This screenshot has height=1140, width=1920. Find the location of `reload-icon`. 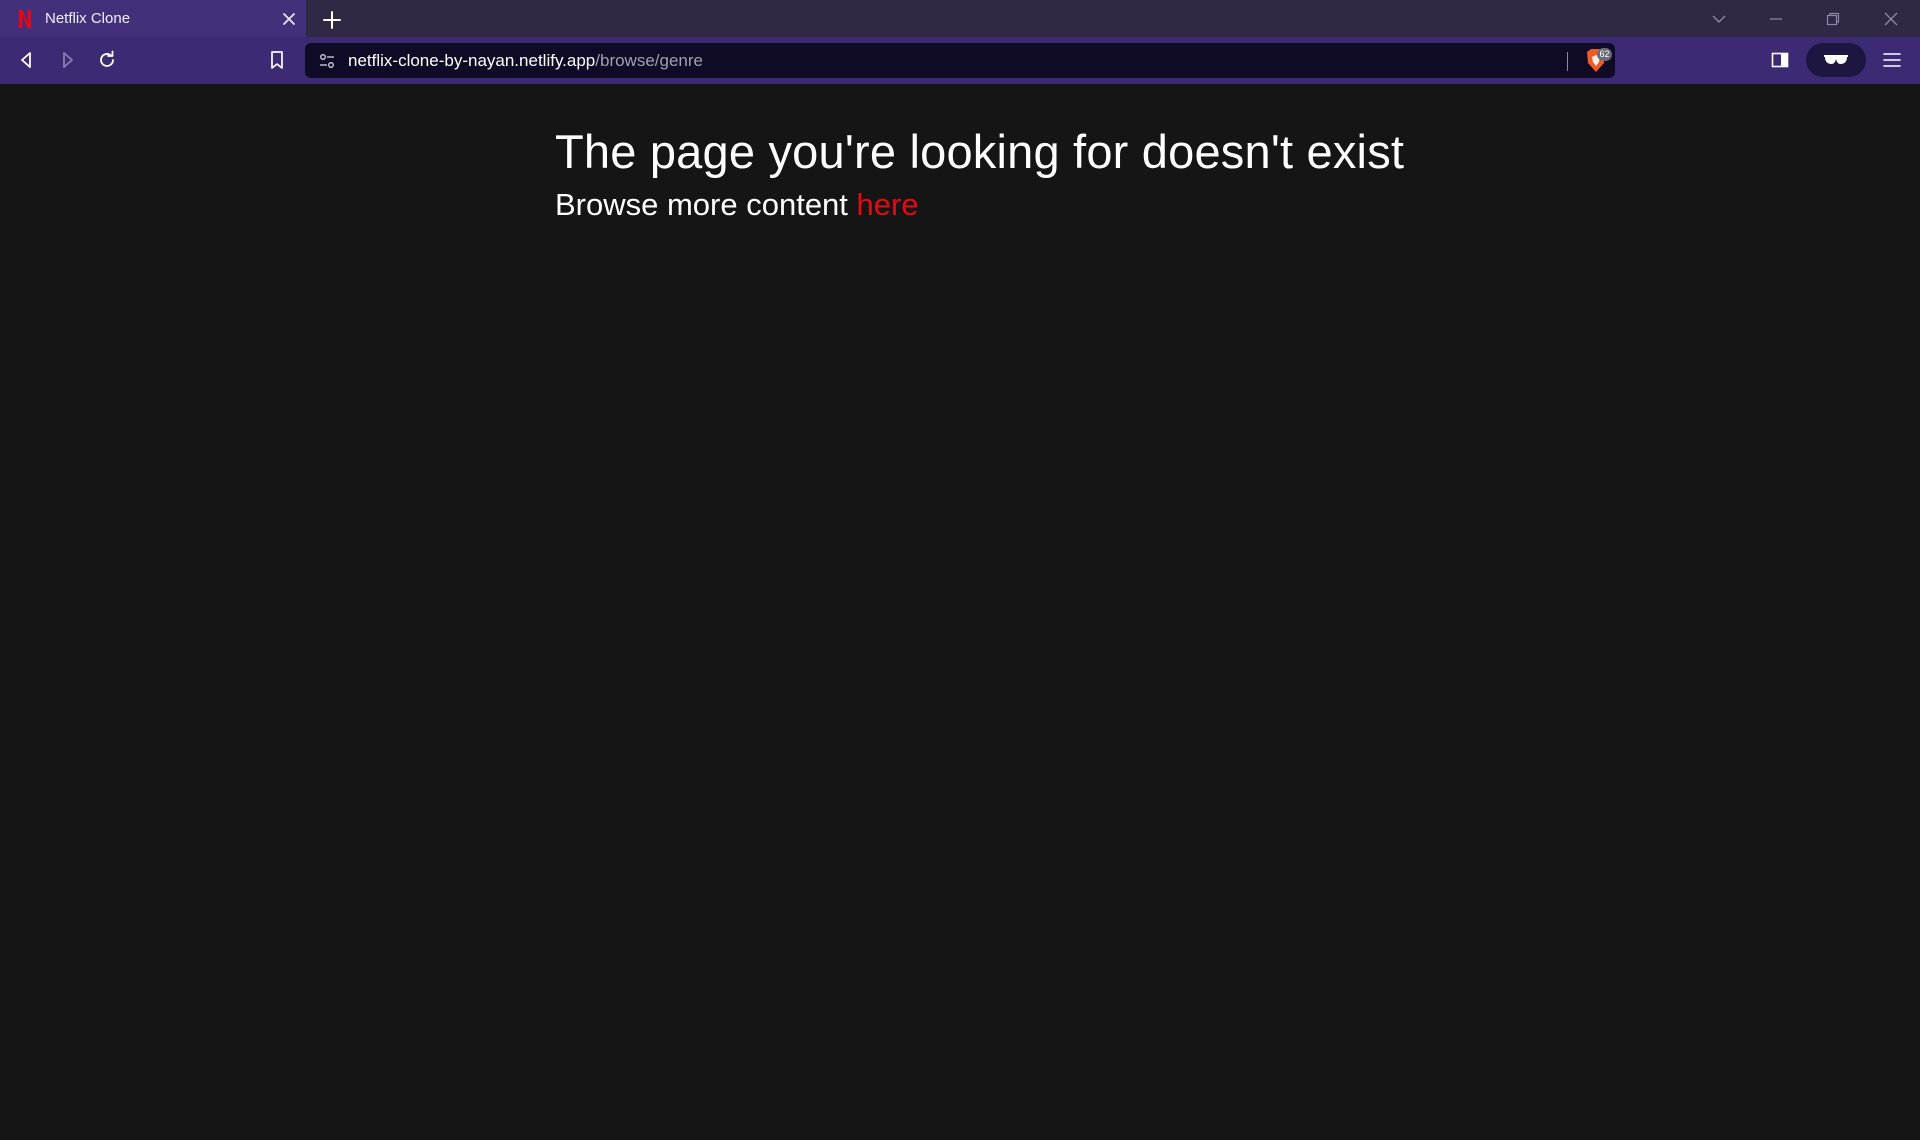

reload-icon is located at coordinates (107, 60).